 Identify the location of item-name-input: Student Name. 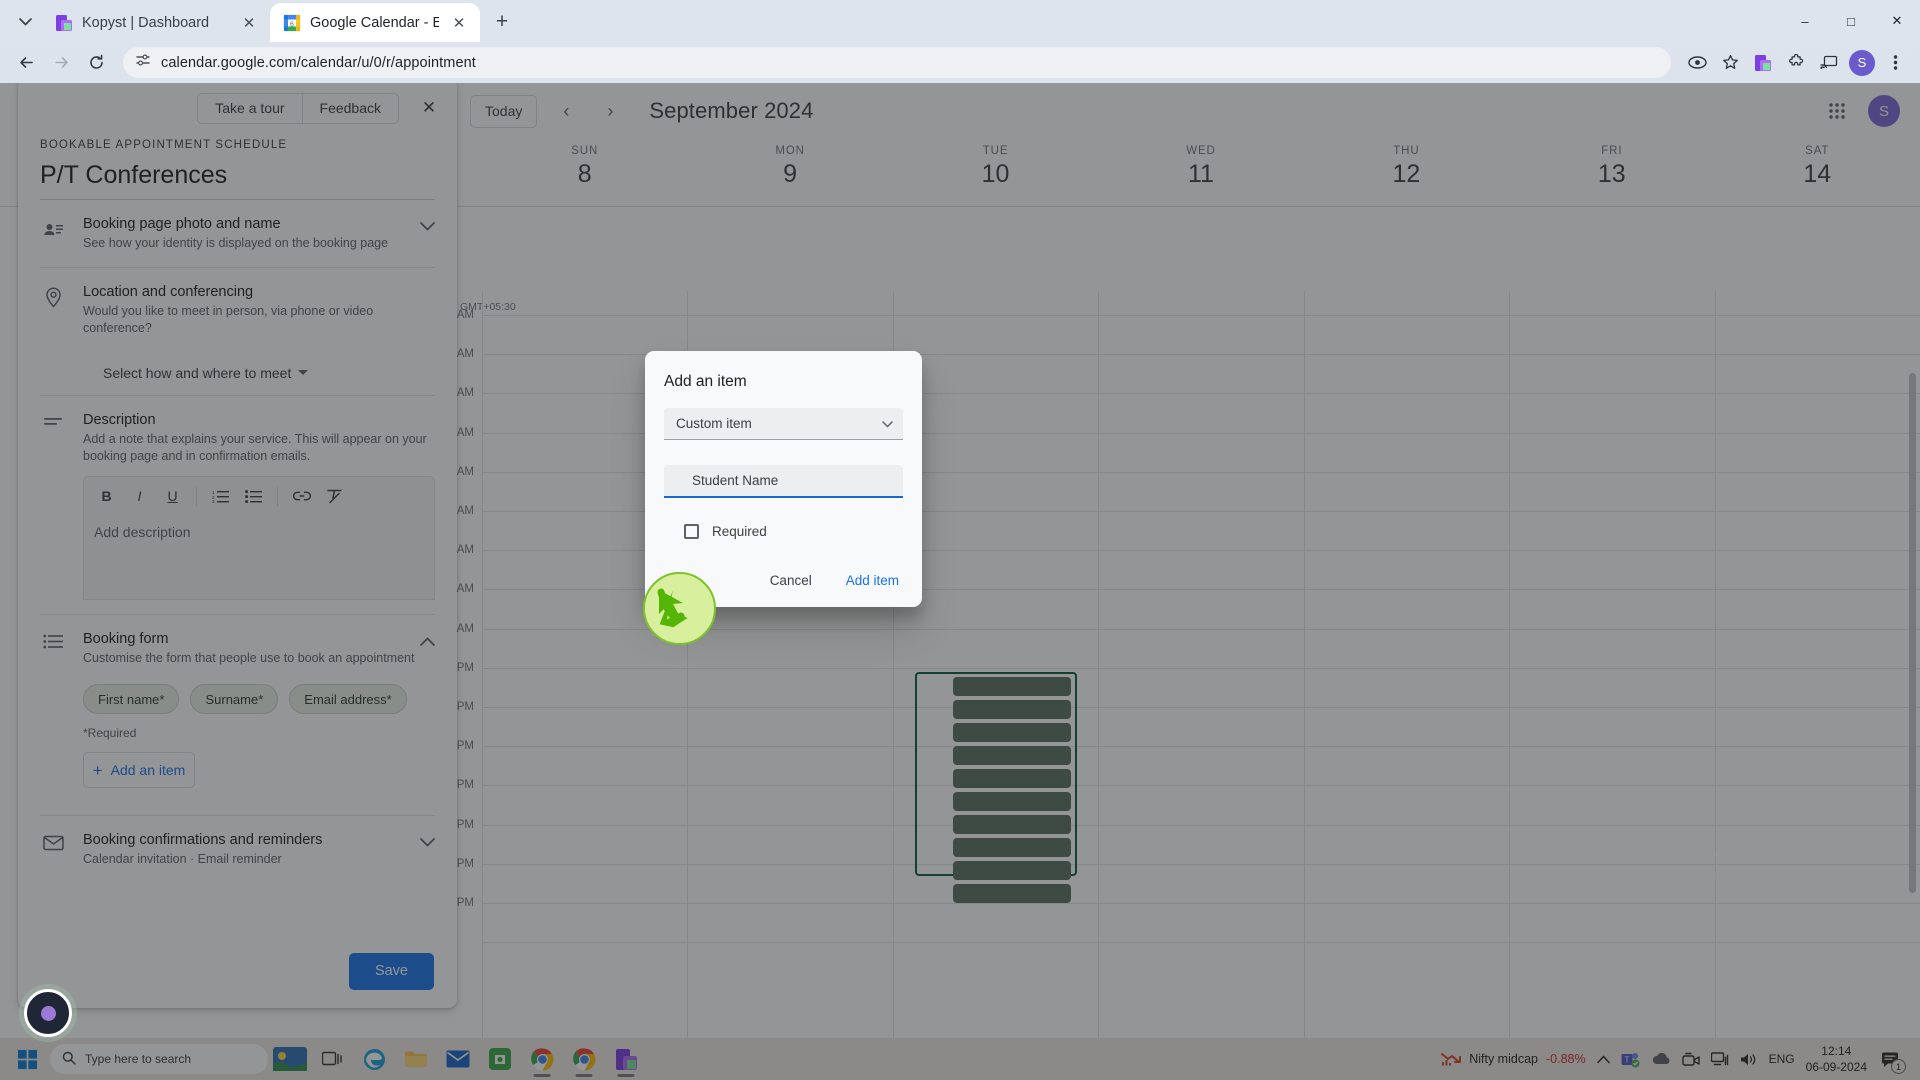
(783, 481).